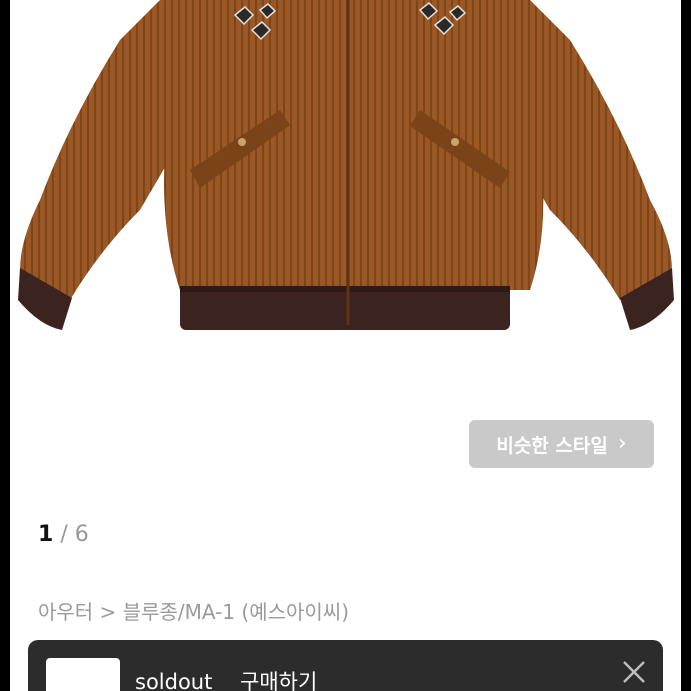  I want to click on pager-current: 1, so click(46, 534).